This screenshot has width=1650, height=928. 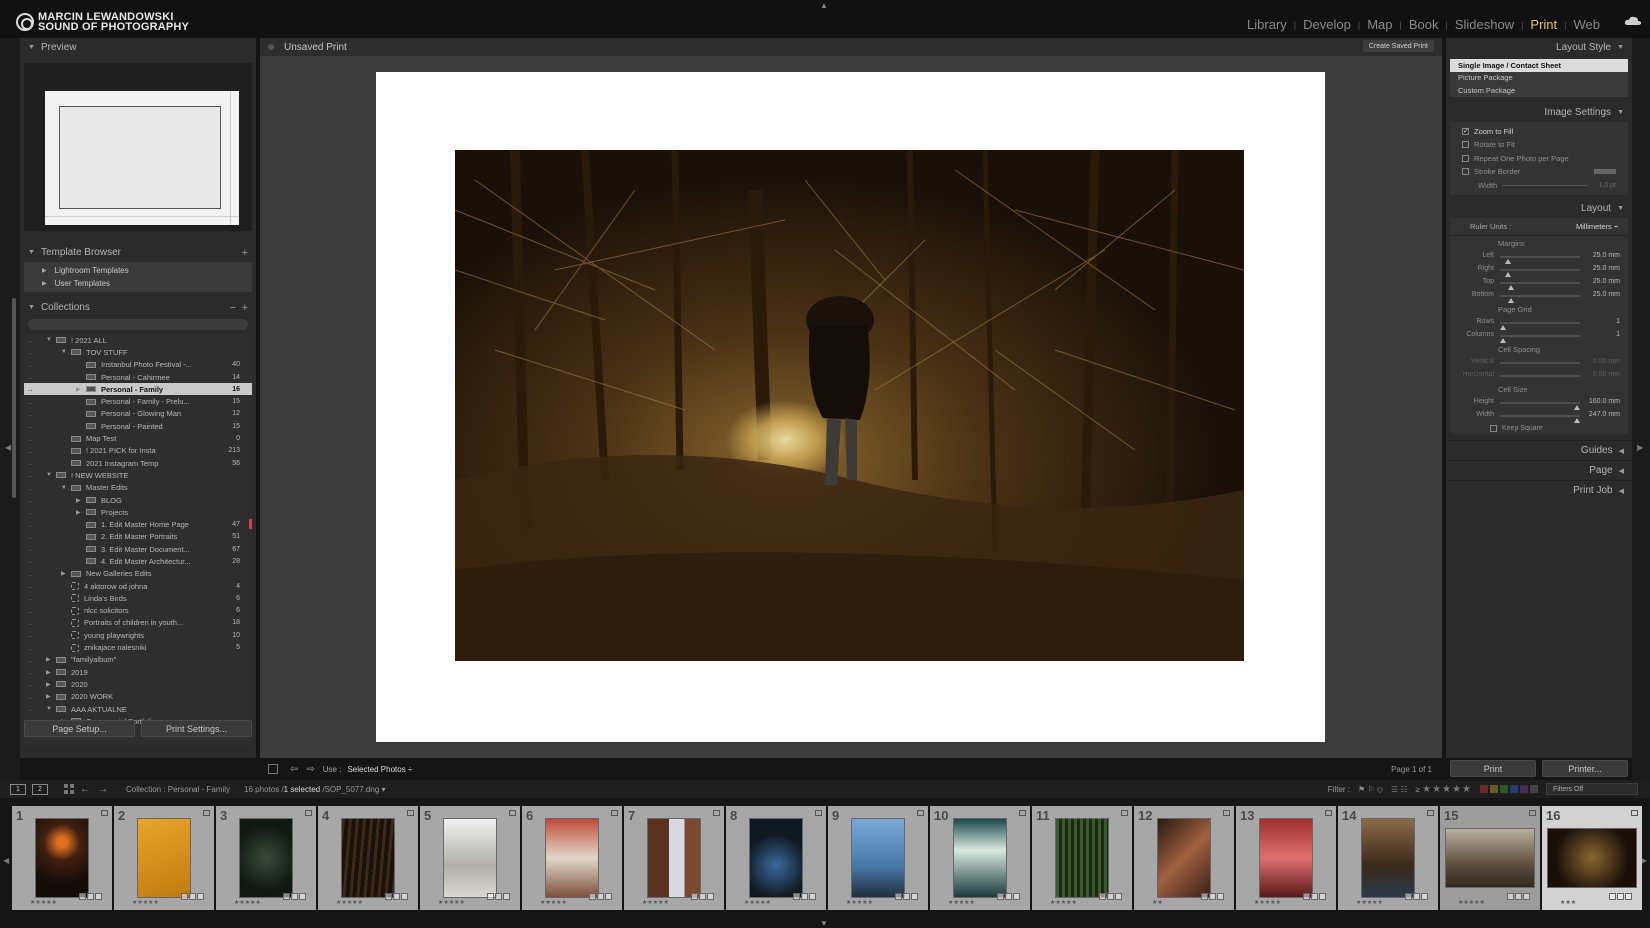 What do you see at coordinates (1379, 24) in the screenshot?
I see `module-map: Map` at bounding box center [1379, 24].